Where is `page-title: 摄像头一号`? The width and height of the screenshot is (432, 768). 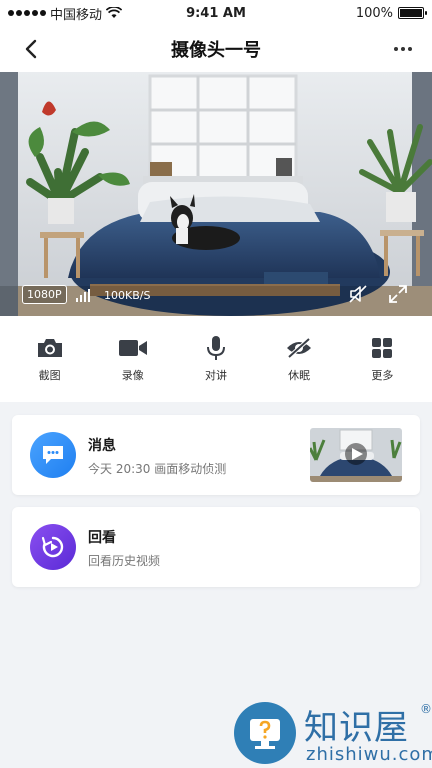
page-title: 摄像头一号 is located at coordinates (216, 50).